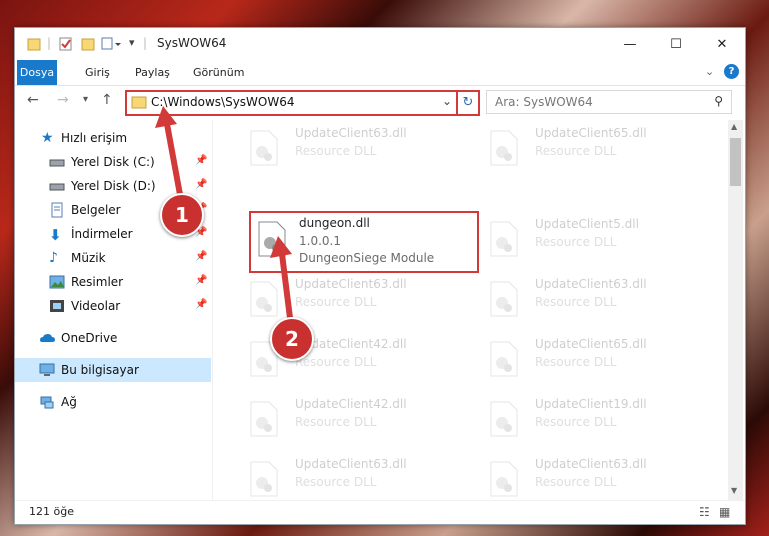  I want to click on step-badge-2: 2, so click(292, 339).